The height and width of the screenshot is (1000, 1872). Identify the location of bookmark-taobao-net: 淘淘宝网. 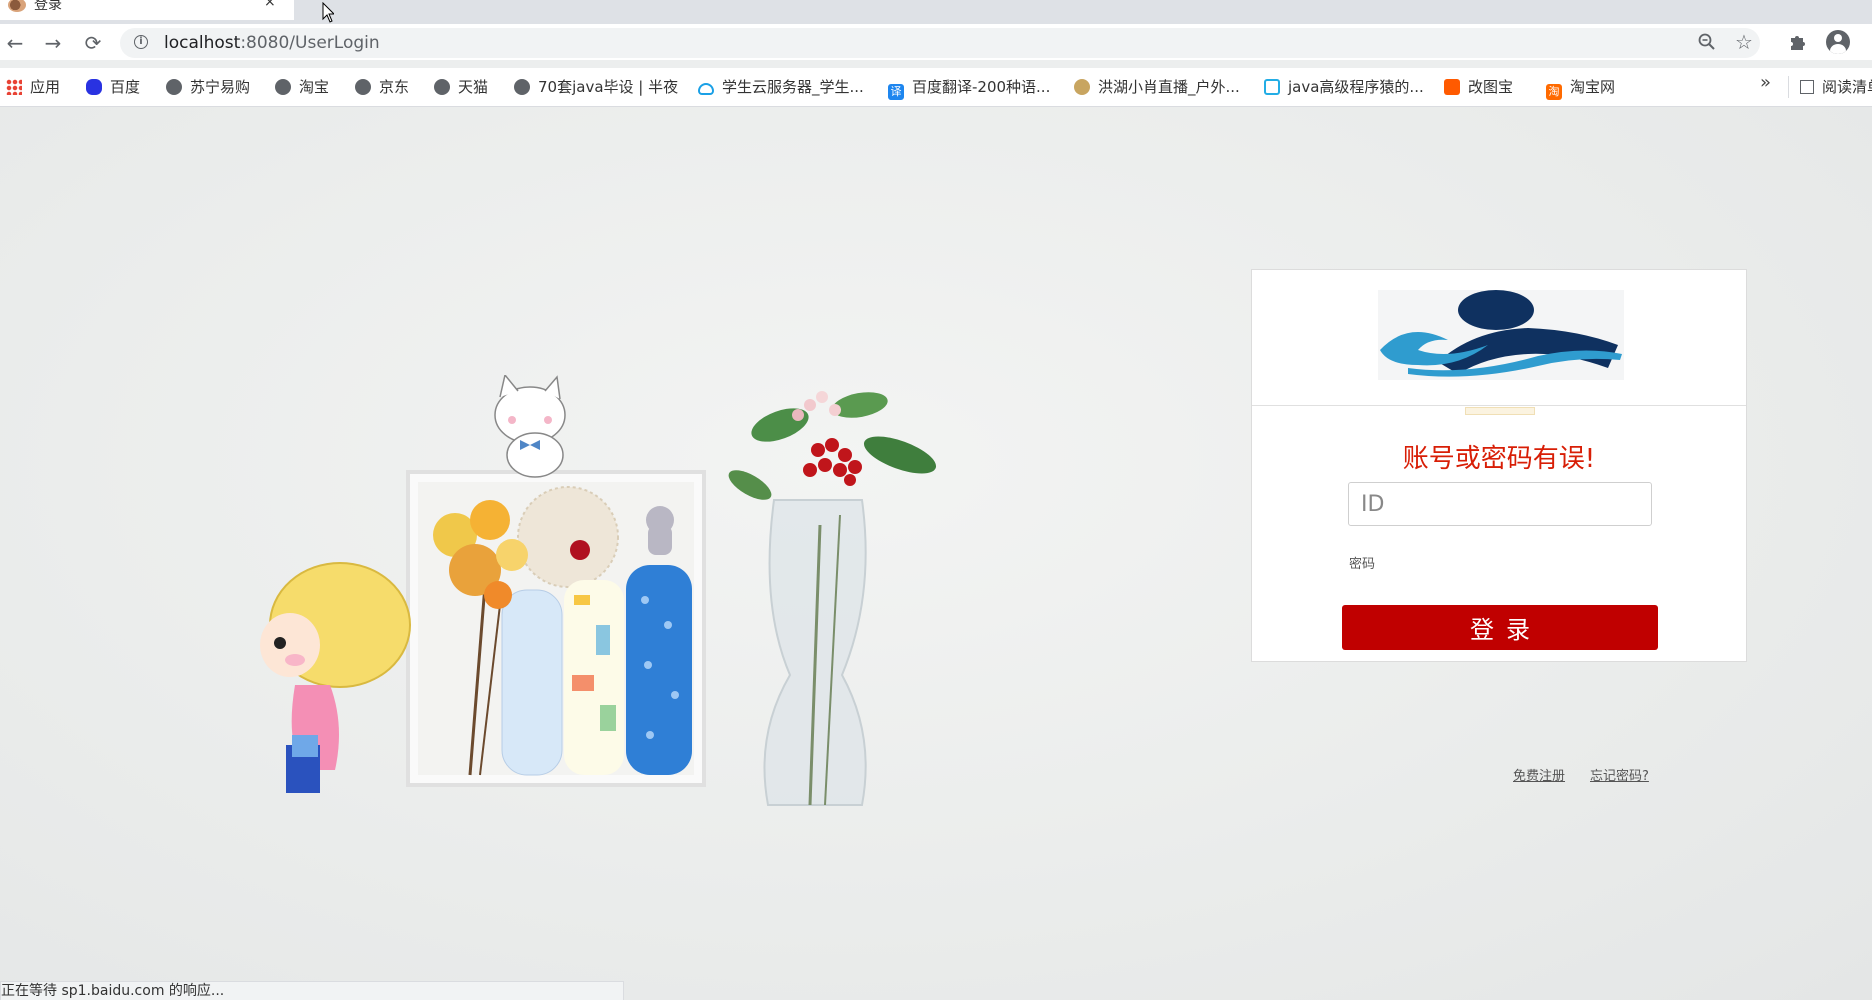
(1580, 88).